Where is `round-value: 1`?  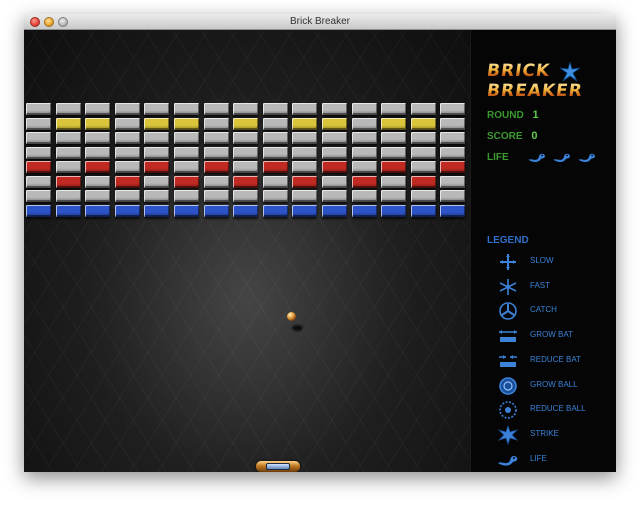
round-value: 1 is located at coordinates (535, 115).